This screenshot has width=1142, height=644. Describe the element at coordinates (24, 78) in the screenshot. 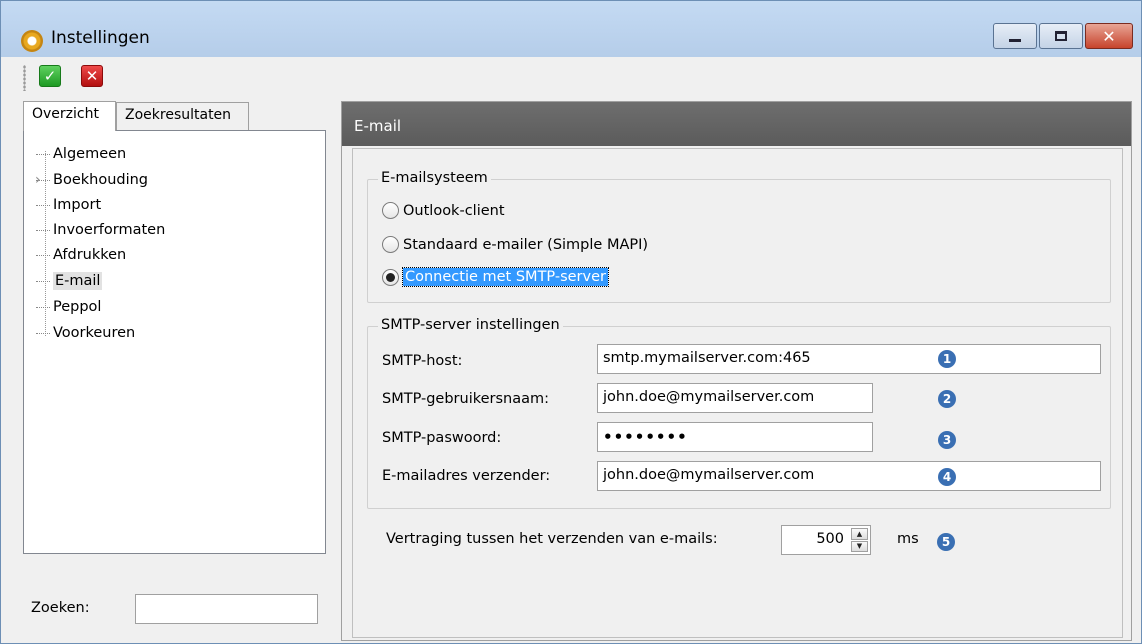

I see `toolbar-grip` at that location.